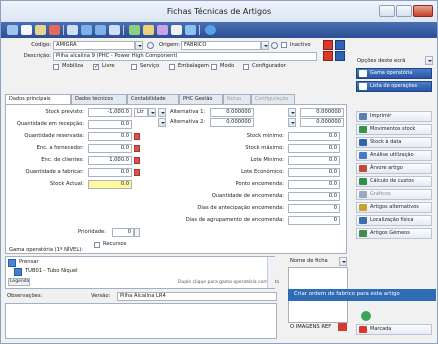  I want to click on last-record-icon, so click(114, 30).